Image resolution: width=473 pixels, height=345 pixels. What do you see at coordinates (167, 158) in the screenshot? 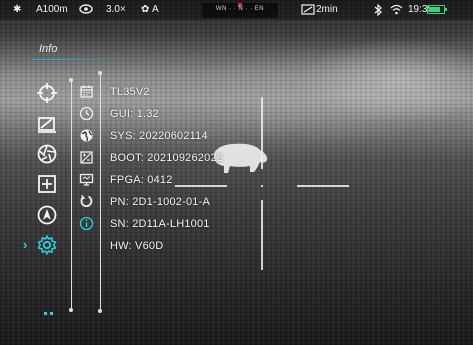
I see `boot-version: BOOT: 202109262022` at bounding box center [167, 158].